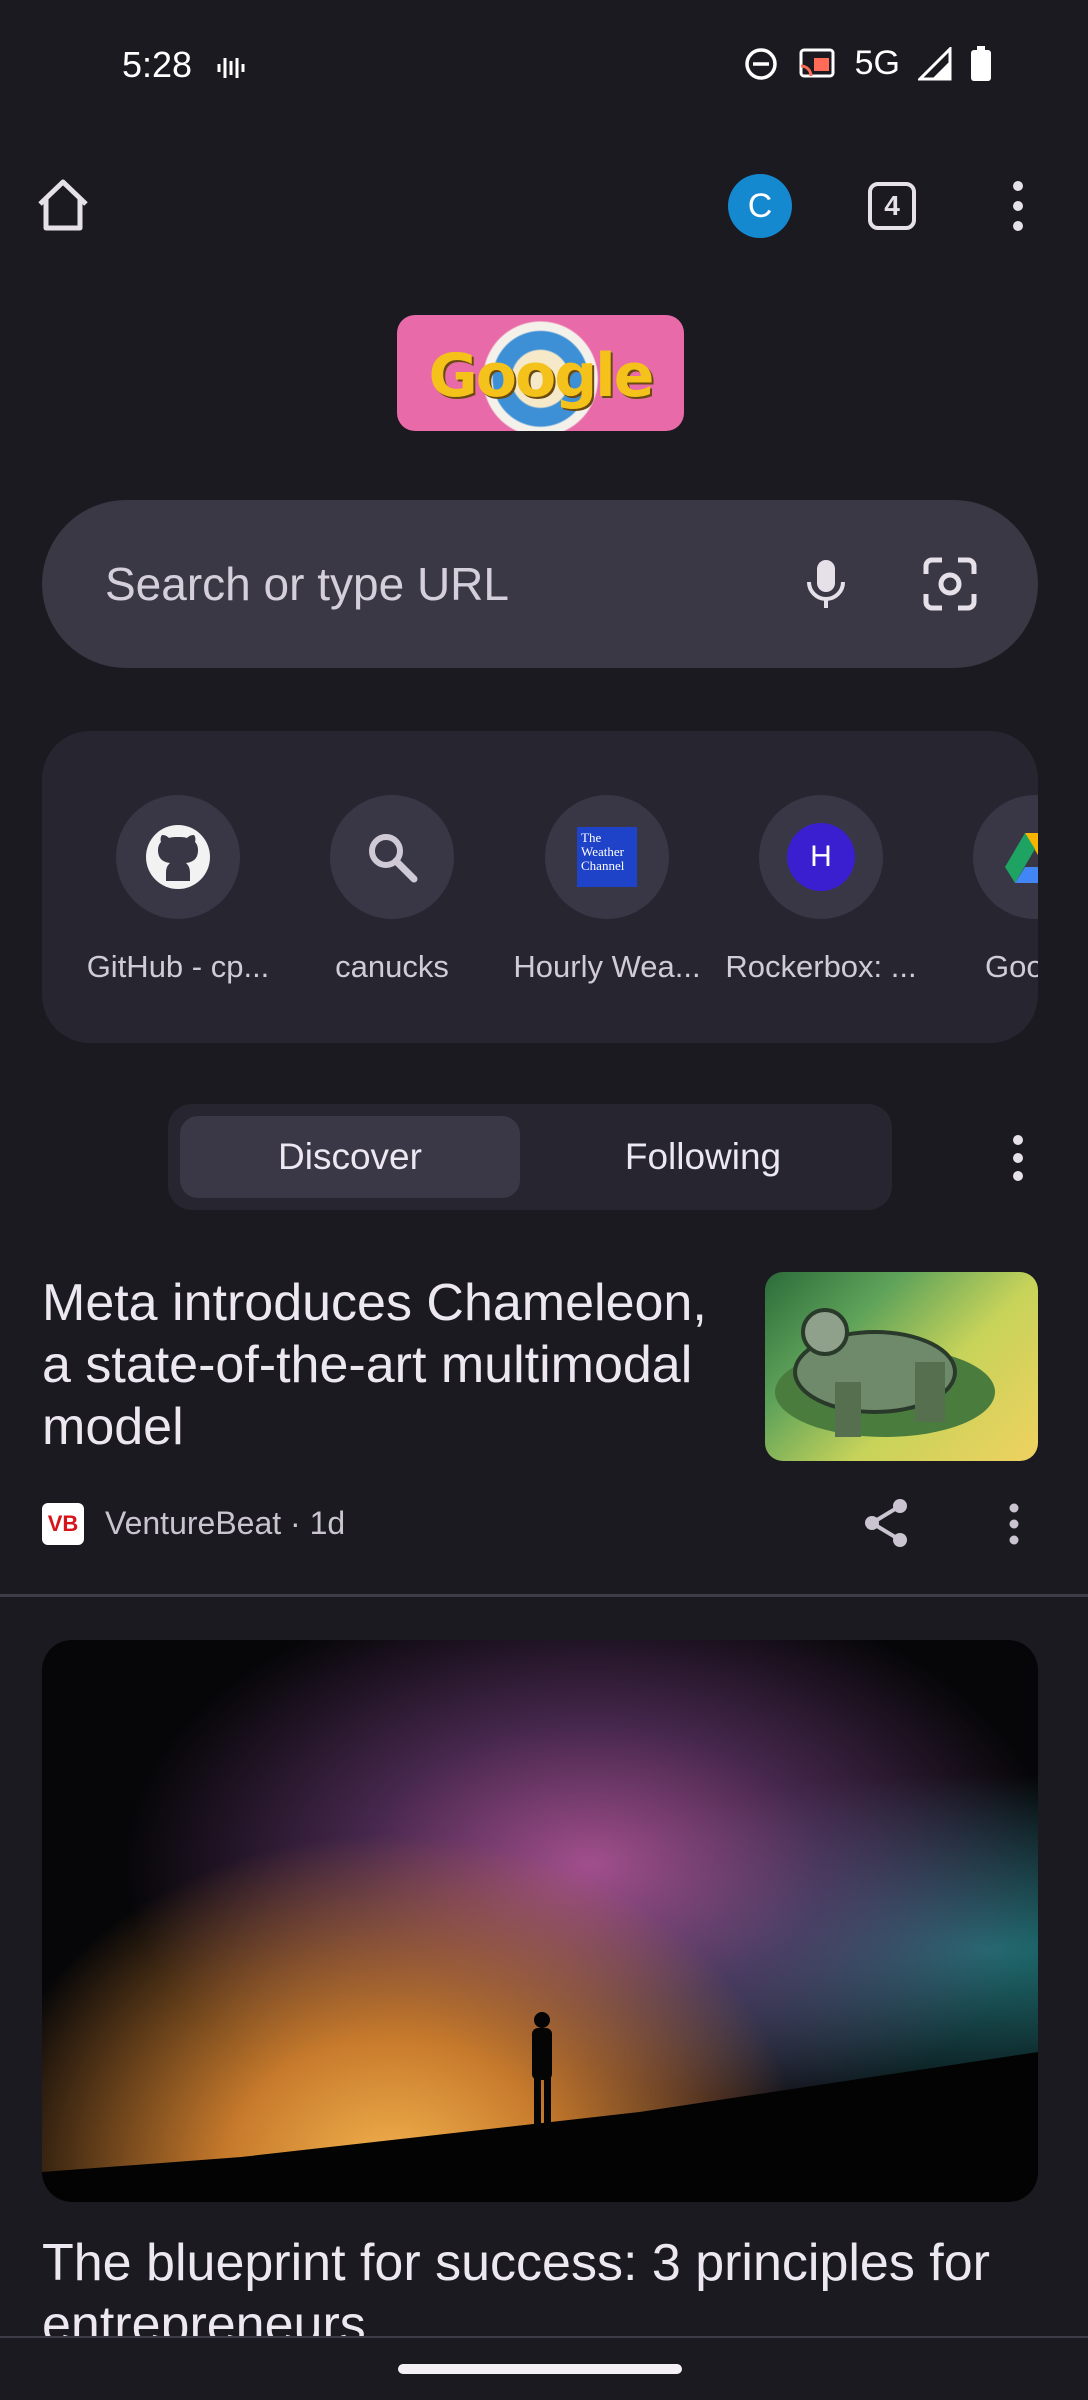  I want to click on google-doodle: Google, so click(540, 373).